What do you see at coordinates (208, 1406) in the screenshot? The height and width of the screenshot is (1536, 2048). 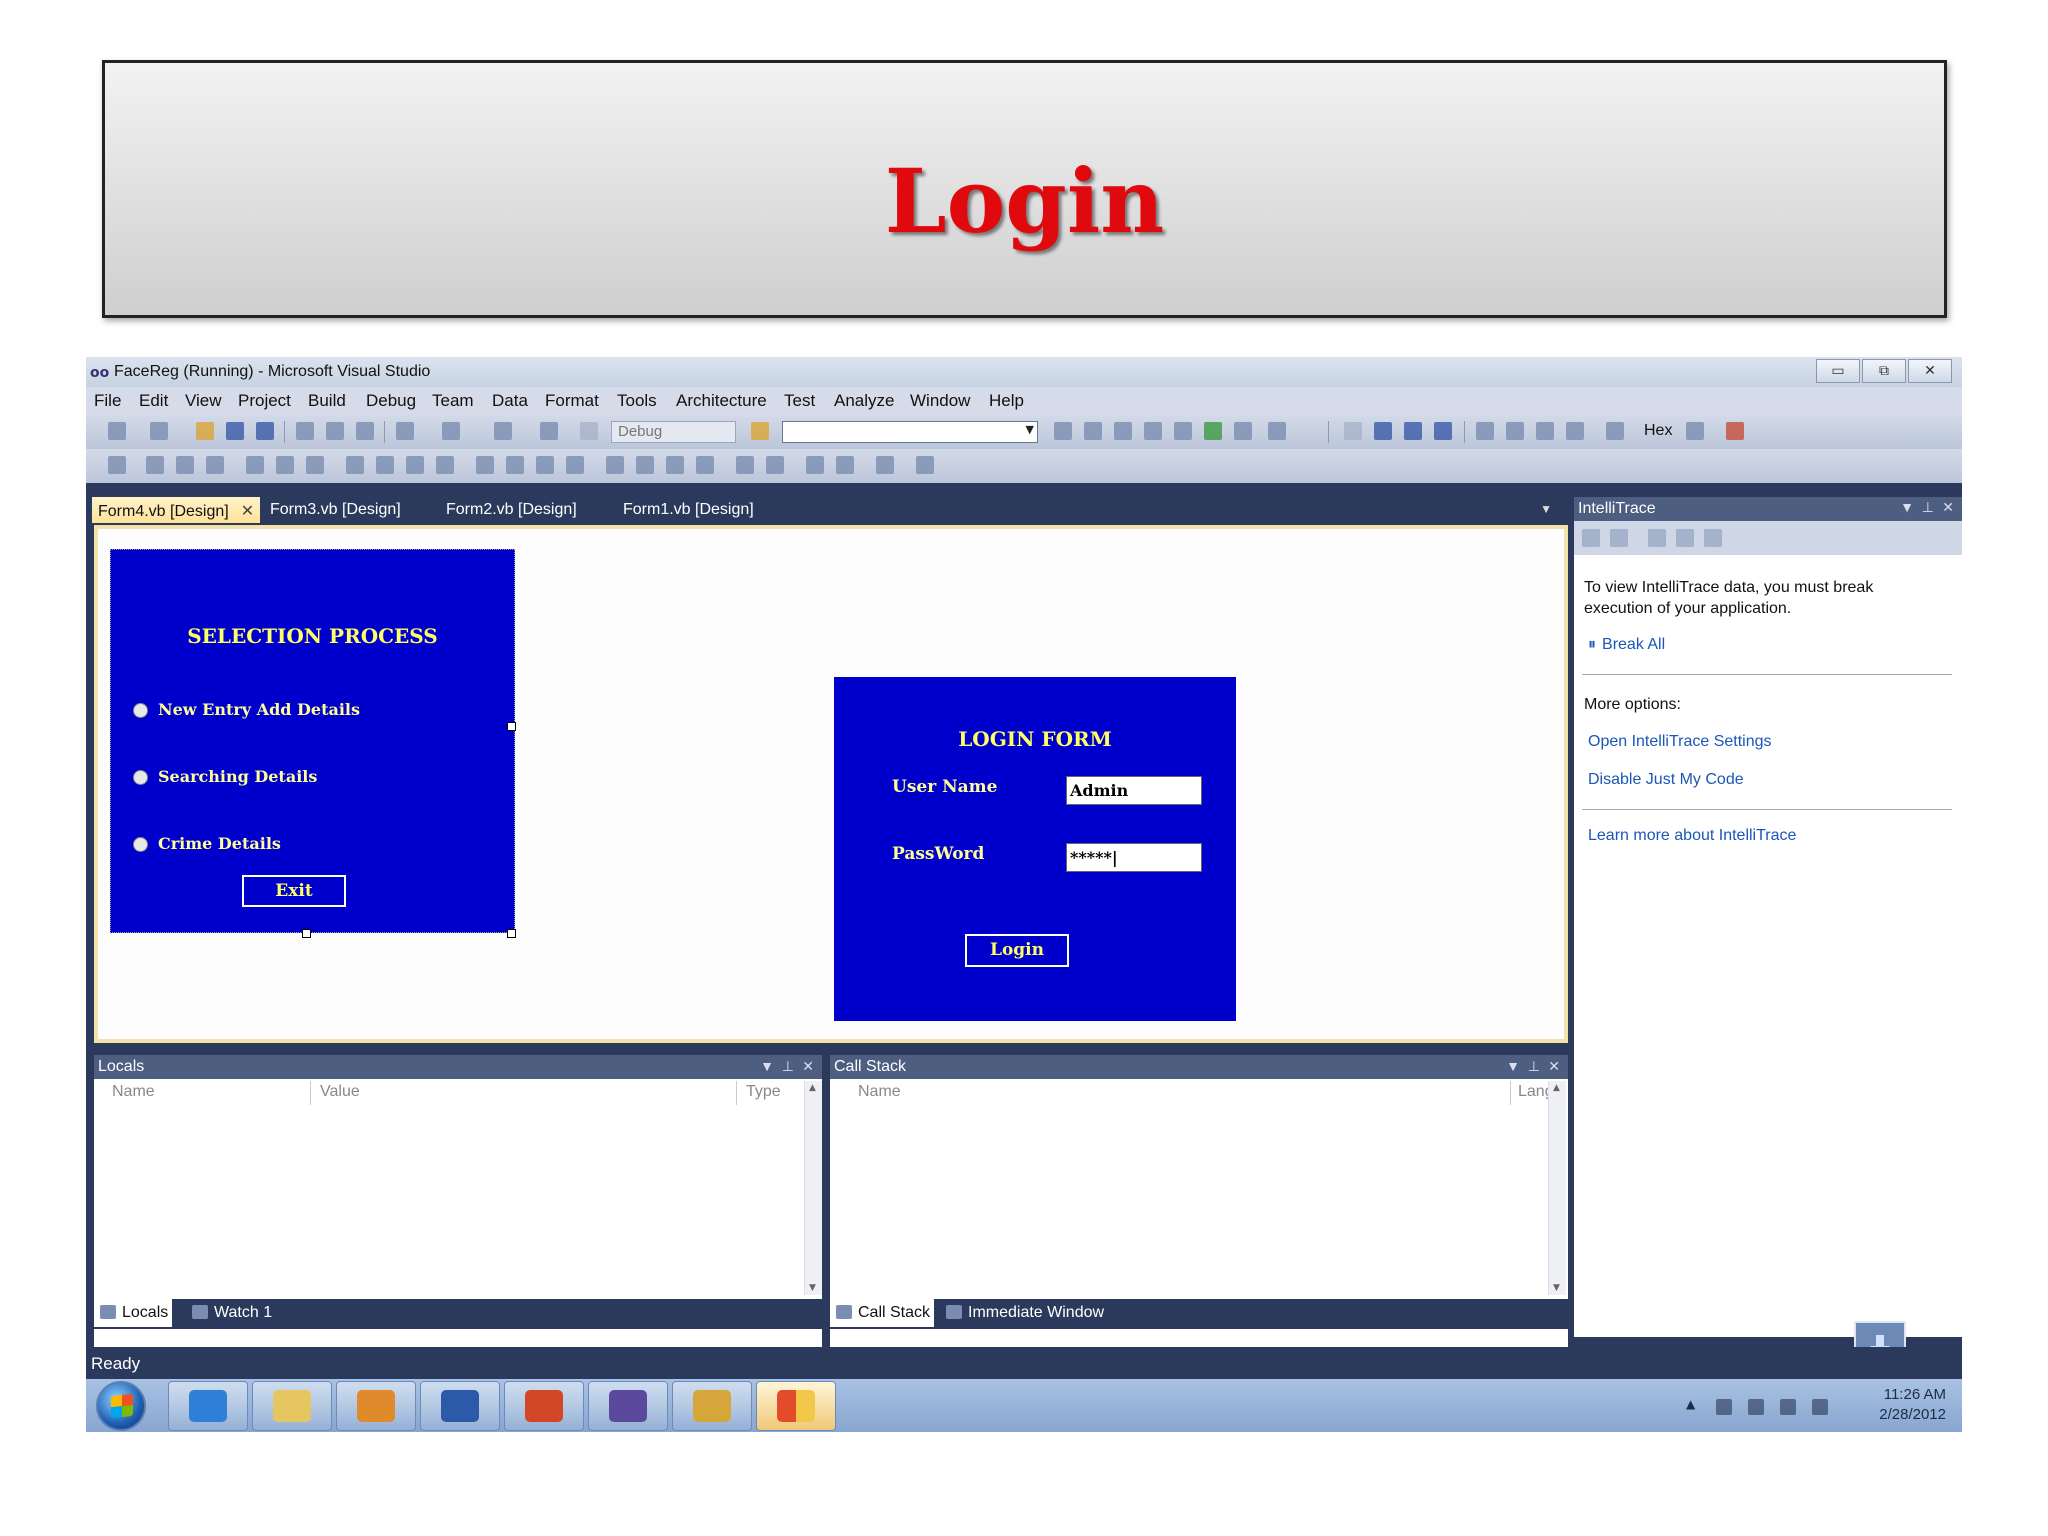 I see `internet-explorer-button` at bounding box center [208, 1406].